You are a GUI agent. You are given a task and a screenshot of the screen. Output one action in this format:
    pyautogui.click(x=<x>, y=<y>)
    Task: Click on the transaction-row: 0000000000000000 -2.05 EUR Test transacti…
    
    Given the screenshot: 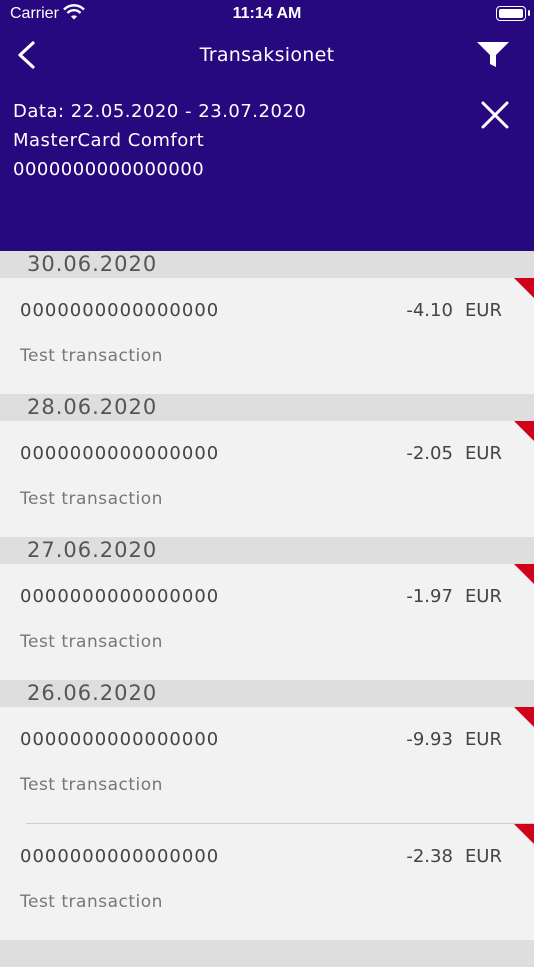 What is the action you would take?
    pyautogui.click(x=267, y=479)
    